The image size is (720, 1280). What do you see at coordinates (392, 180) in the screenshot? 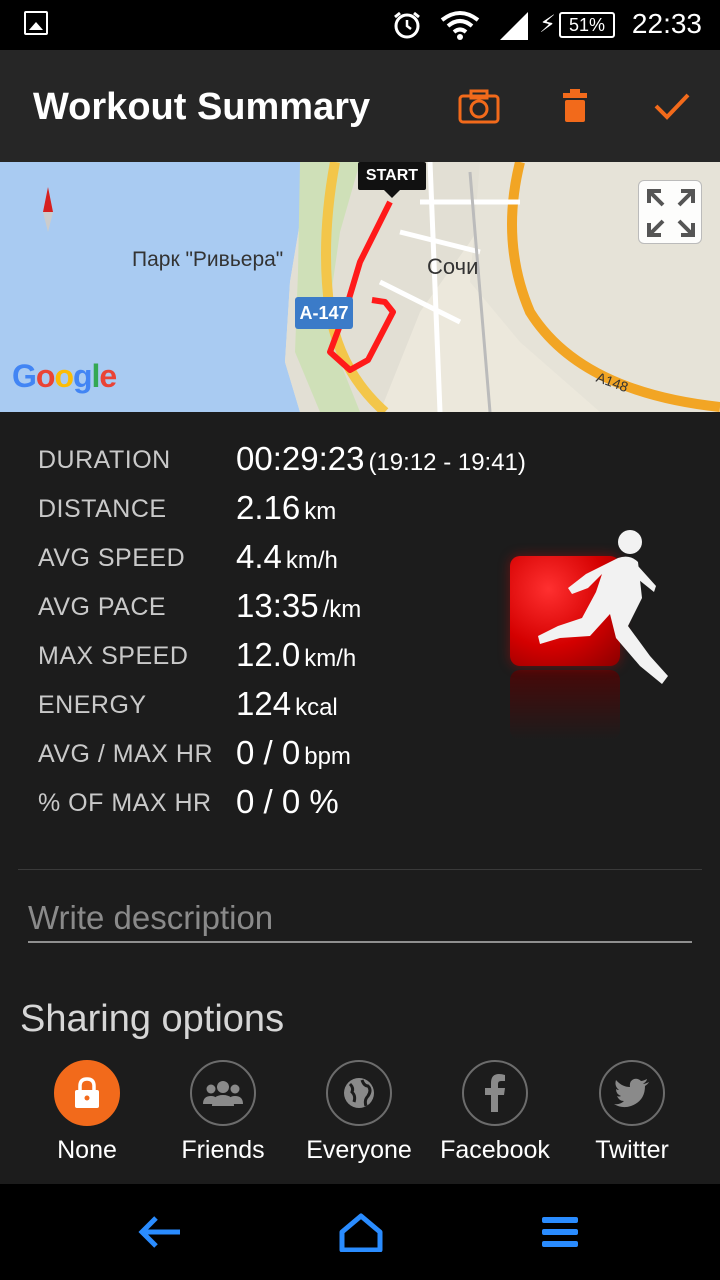
I see `start-marker: START` at bounding box center [392, 180].